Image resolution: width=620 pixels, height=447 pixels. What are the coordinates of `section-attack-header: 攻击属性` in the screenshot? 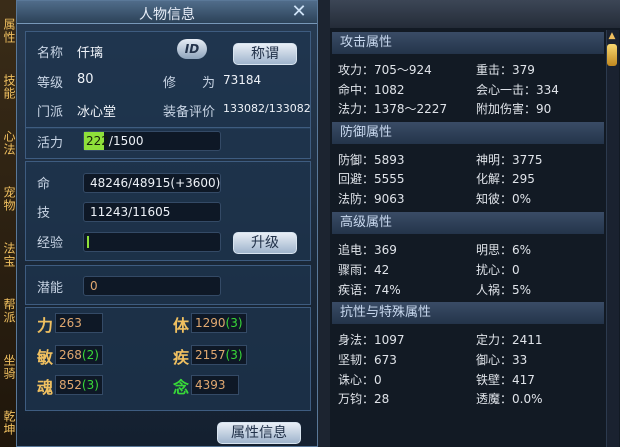 It's located at (468, 43).